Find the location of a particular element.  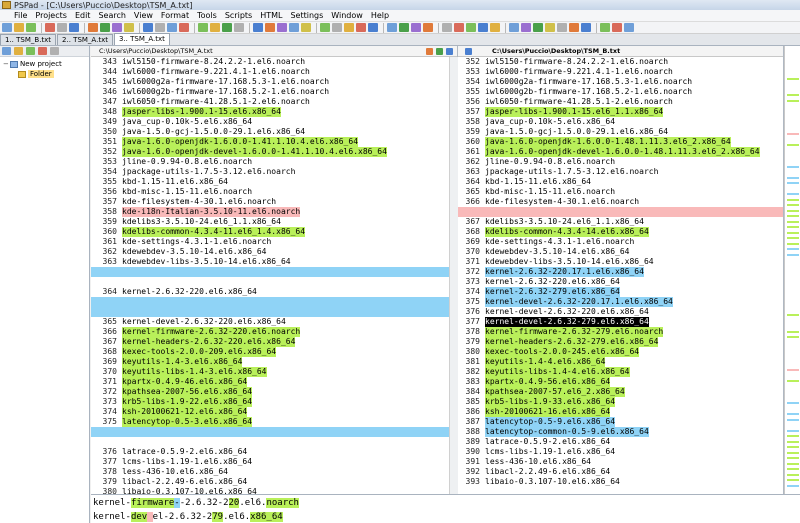

diff-line: 369 keyutils-1.4-3.el6.x86_64 is located at coordinates (274, 362).